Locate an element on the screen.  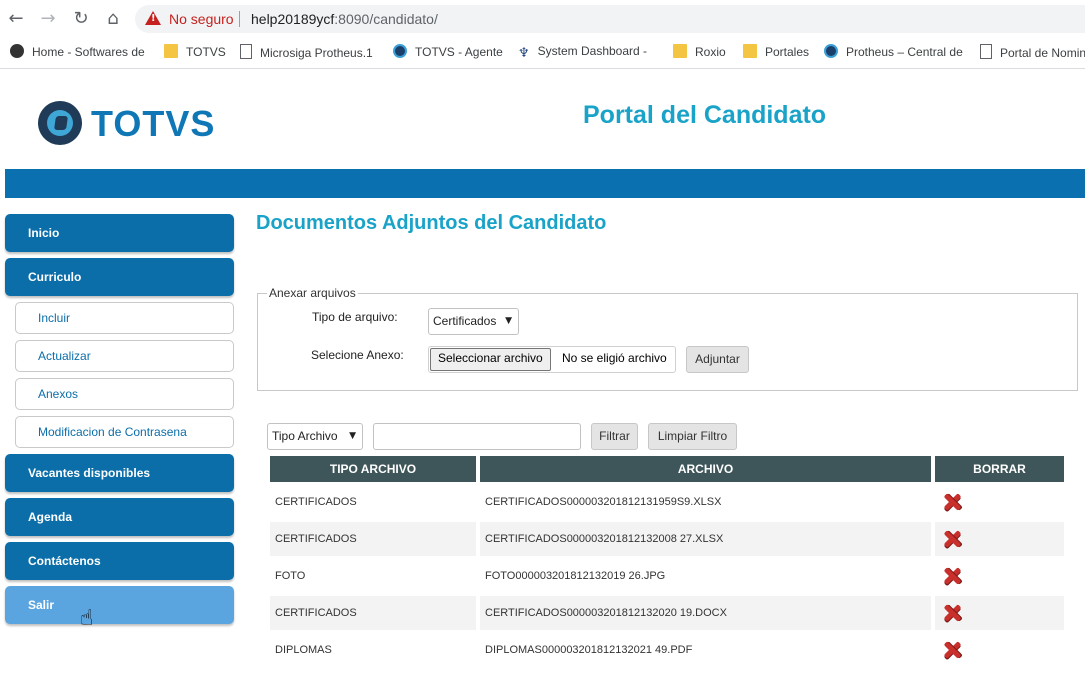
bookmark-totvs-agente: TOTVS - Agente is located at coordinates (448, 53).